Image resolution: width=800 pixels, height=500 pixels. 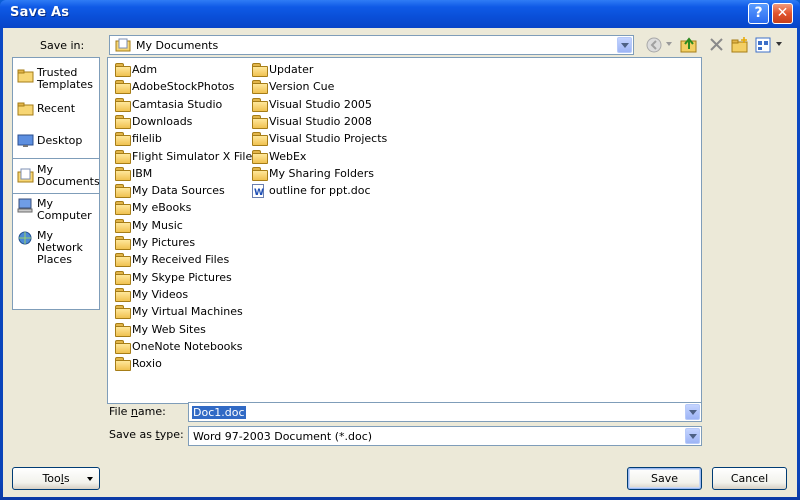 I want to click on place-my-computer: My Computer, so click(x=56, y=211).